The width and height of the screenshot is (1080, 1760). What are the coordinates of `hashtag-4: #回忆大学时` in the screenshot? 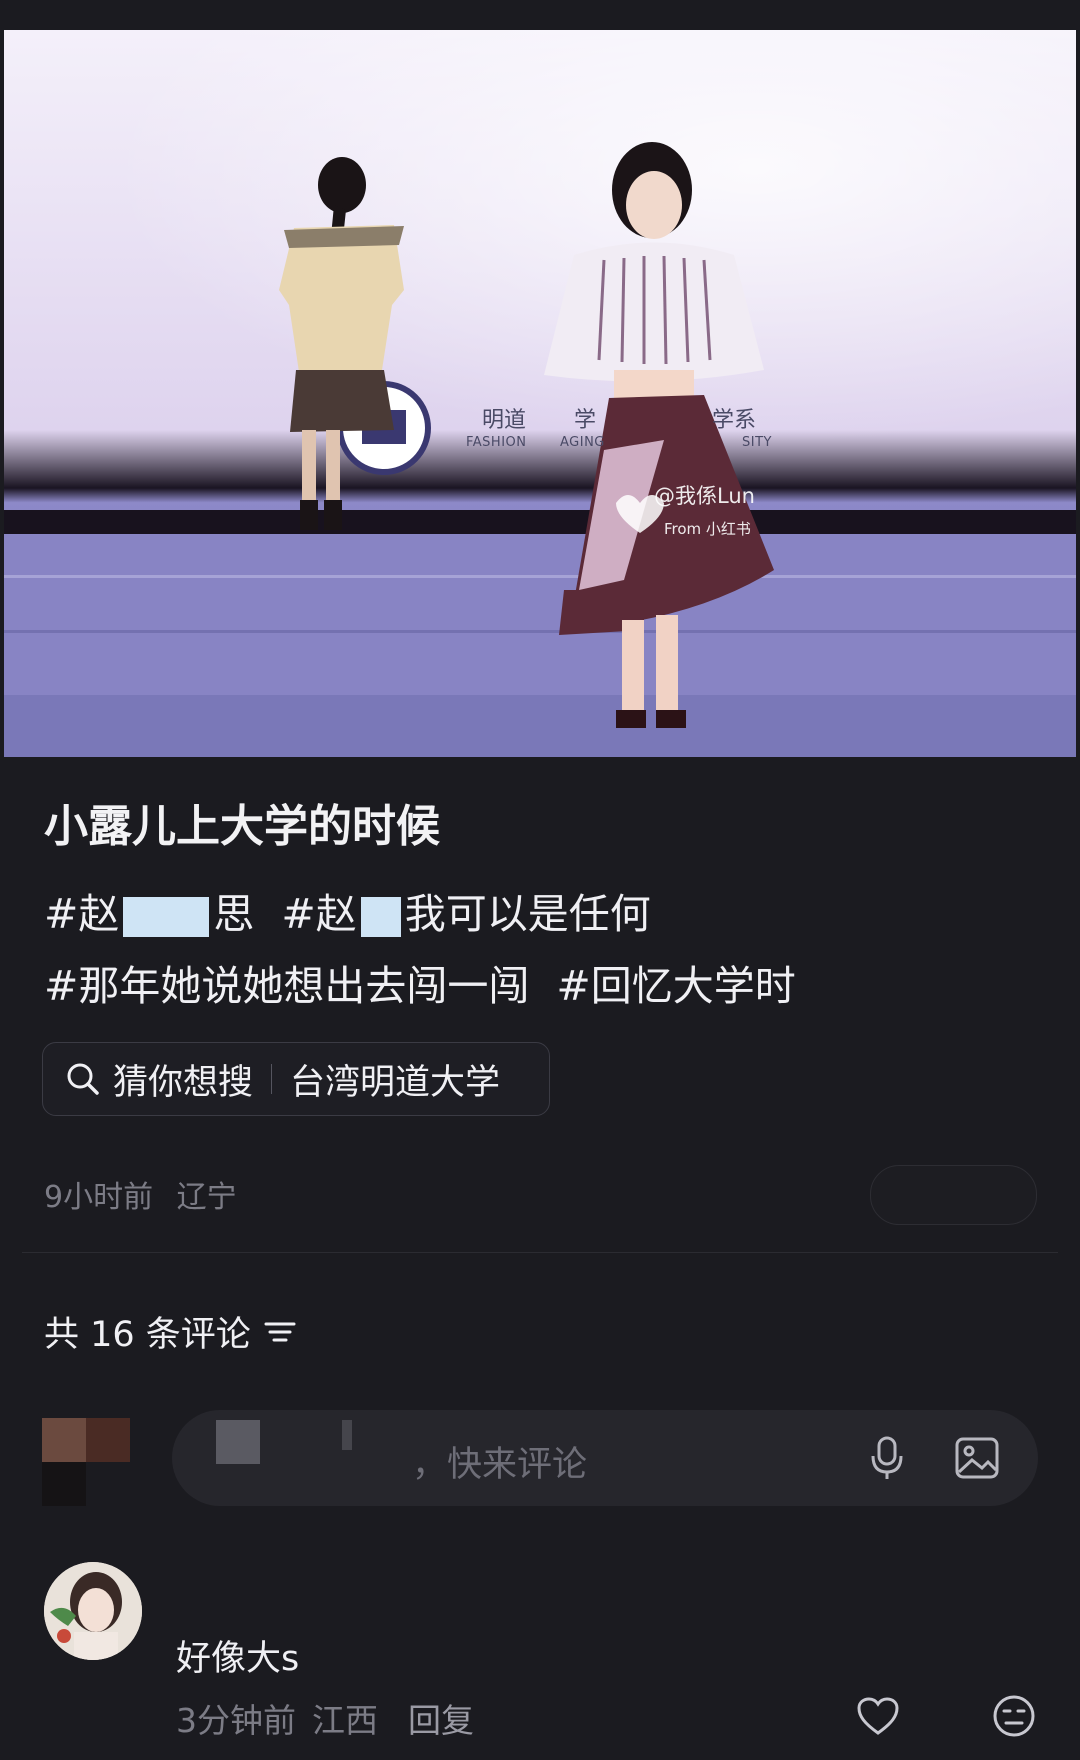 It's located at (675, 986).